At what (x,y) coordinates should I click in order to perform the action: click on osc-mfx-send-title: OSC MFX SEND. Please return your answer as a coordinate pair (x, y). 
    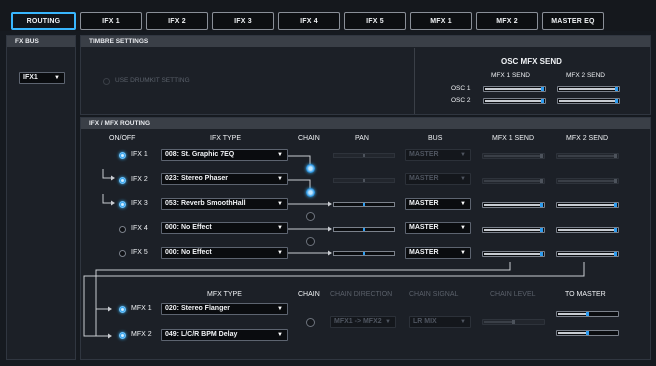
    Looking at the image, I should click on (531, 61).